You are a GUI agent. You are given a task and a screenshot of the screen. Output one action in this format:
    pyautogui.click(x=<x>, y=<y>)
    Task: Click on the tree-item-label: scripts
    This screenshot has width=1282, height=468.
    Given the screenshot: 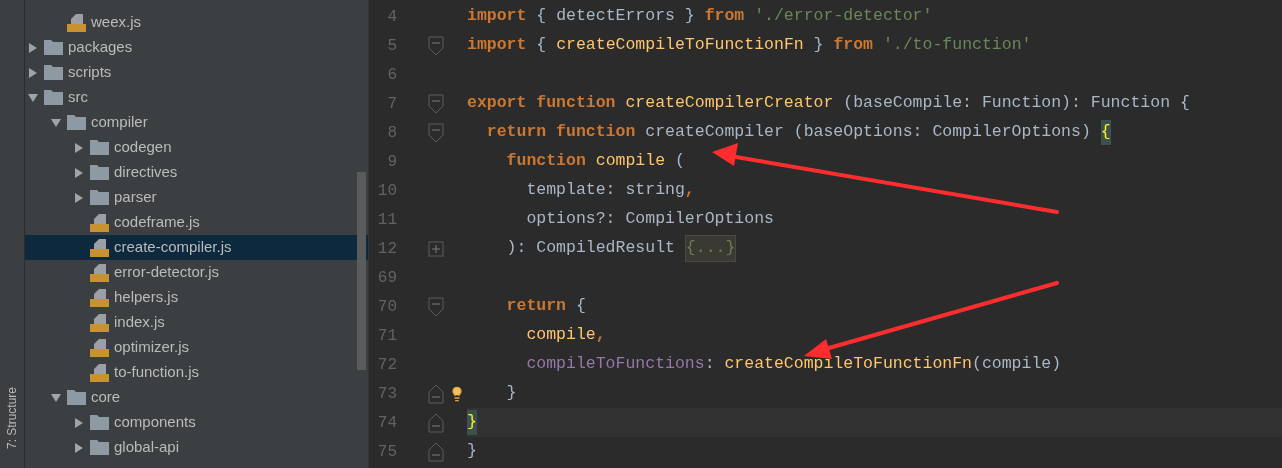 What is the action you would take?
    pyautogui.click(x=90, y=72)
    